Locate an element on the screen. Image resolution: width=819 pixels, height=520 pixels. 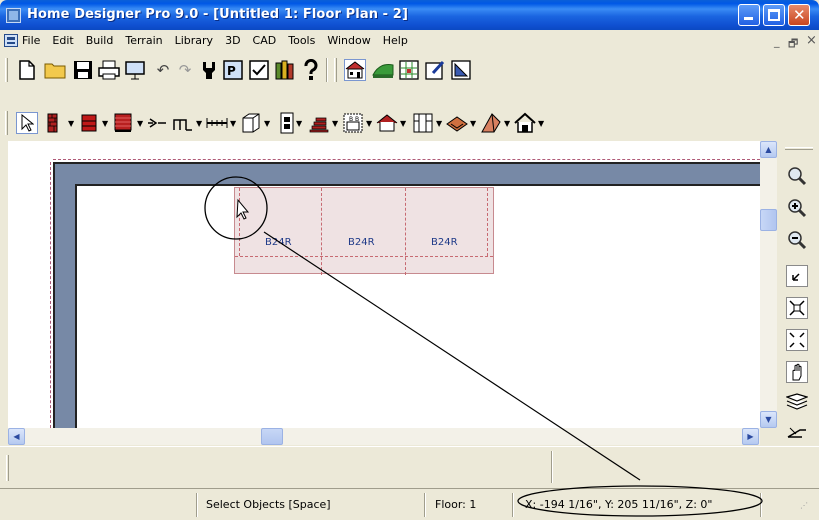
maximize-button is located at coordinates (774, 15).